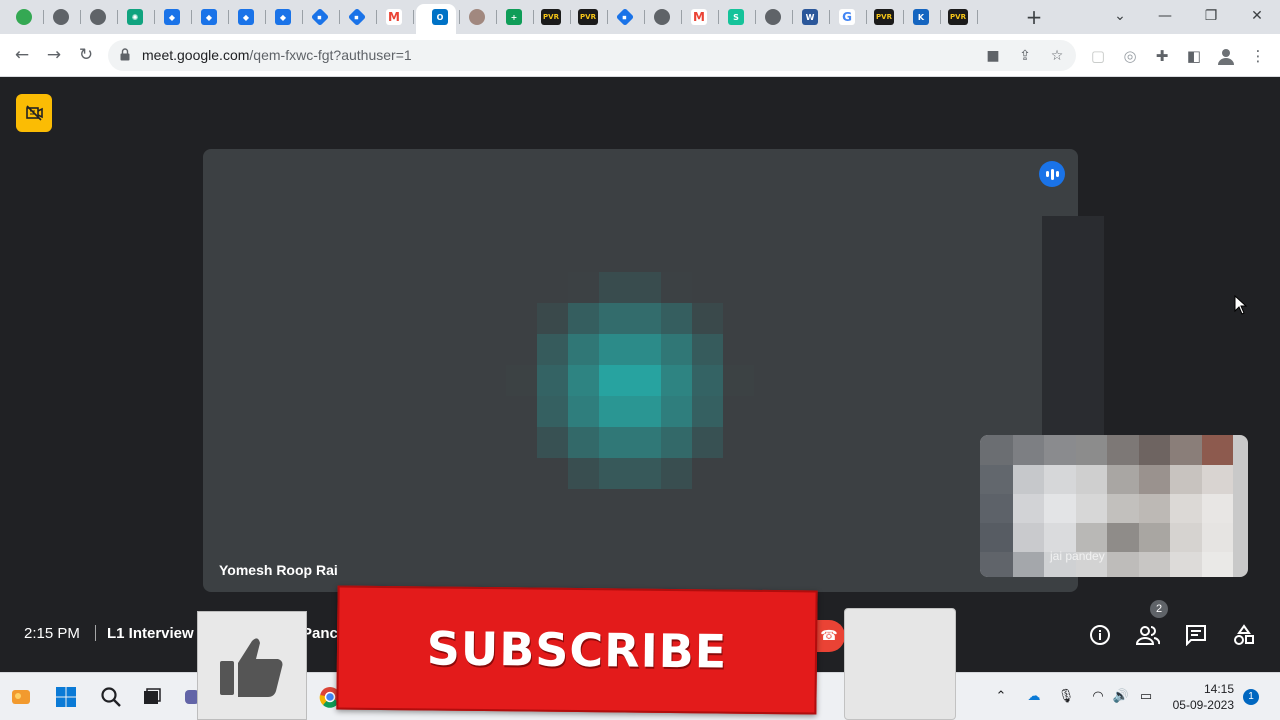 This screenshot has height=720, width=1280. I want to click on volume-icon: 🔊, so click(1121, 697).